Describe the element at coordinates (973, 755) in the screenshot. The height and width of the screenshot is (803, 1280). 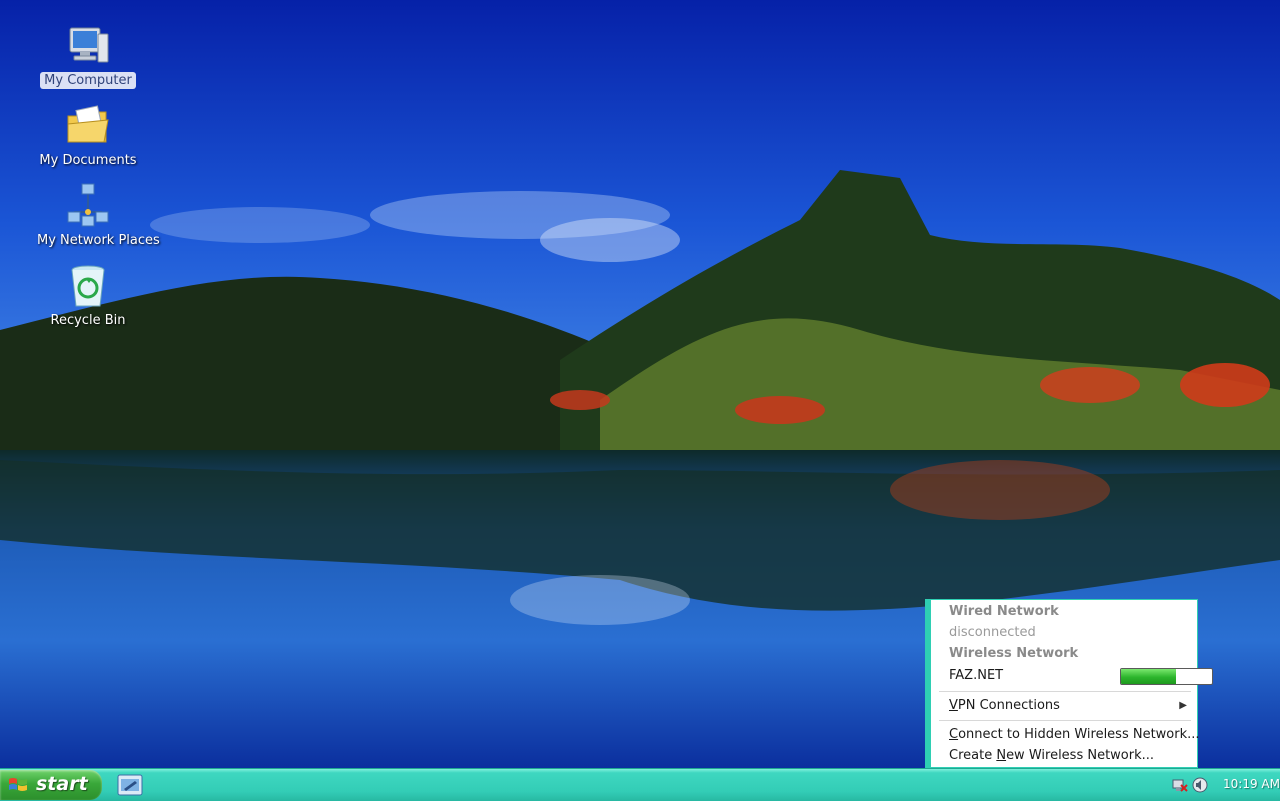
I see `create-label-start: Create` at that location.